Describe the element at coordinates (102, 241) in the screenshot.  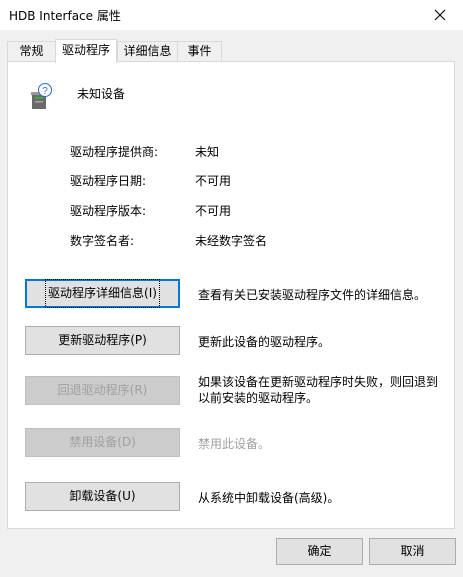
I see `signer-label: 数字签名者:` at that location.